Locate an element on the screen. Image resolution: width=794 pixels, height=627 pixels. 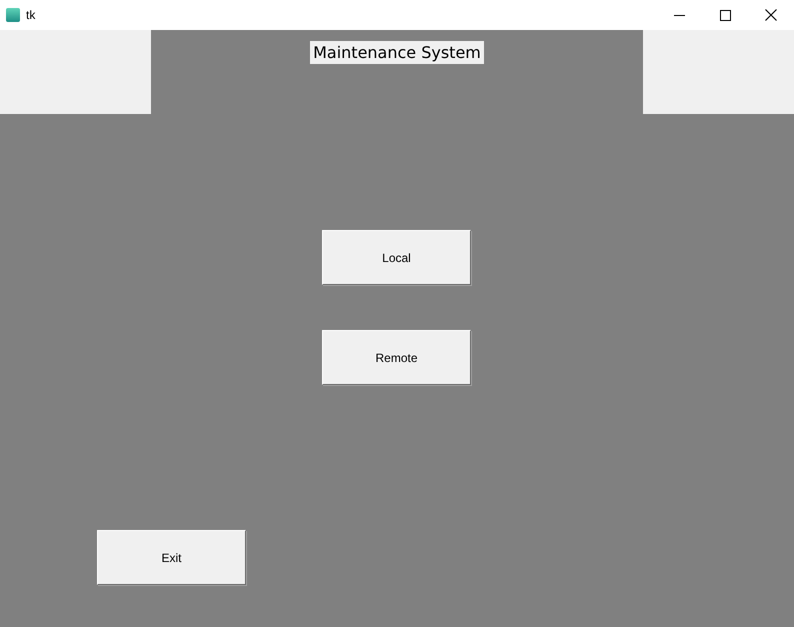
action-button: Local is located at coordinates (396, 257).